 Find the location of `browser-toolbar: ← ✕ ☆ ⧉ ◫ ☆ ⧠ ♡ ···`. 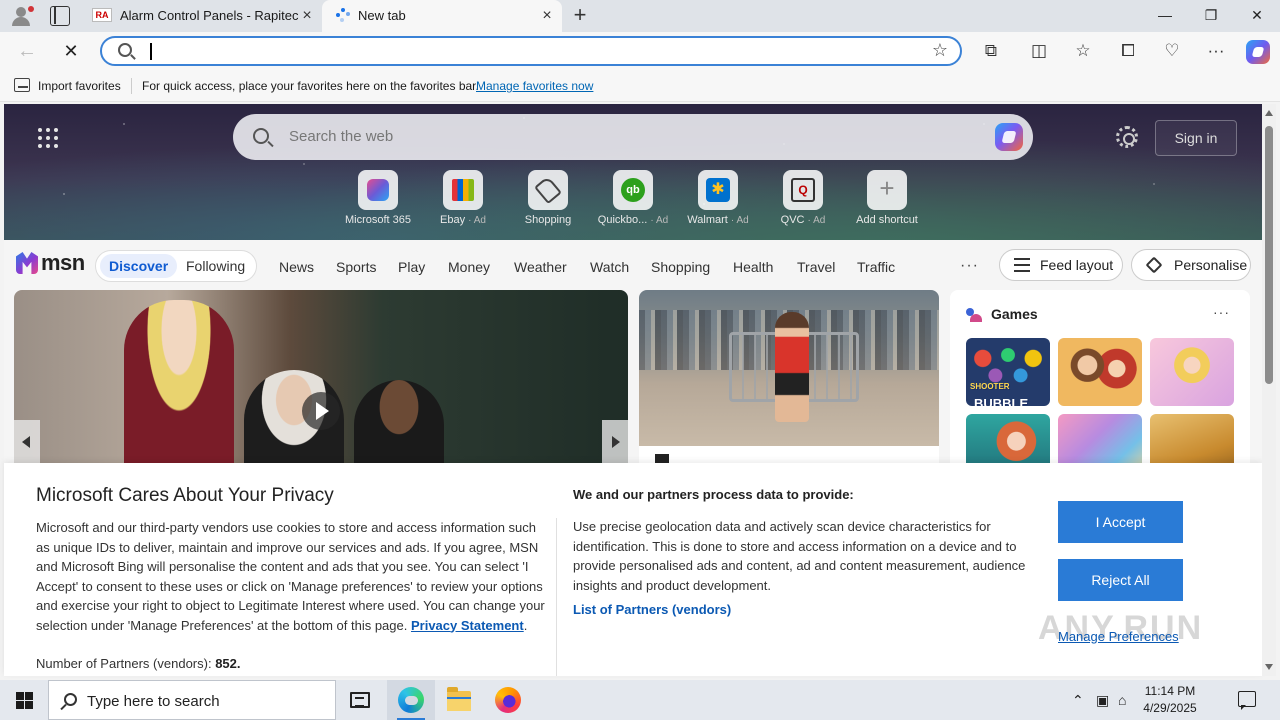

browser-toolbar: ← ✕ ☆ ⧉ ◫ ☆ ⧠ ♡ ··· is located at coordinates (640, 51).